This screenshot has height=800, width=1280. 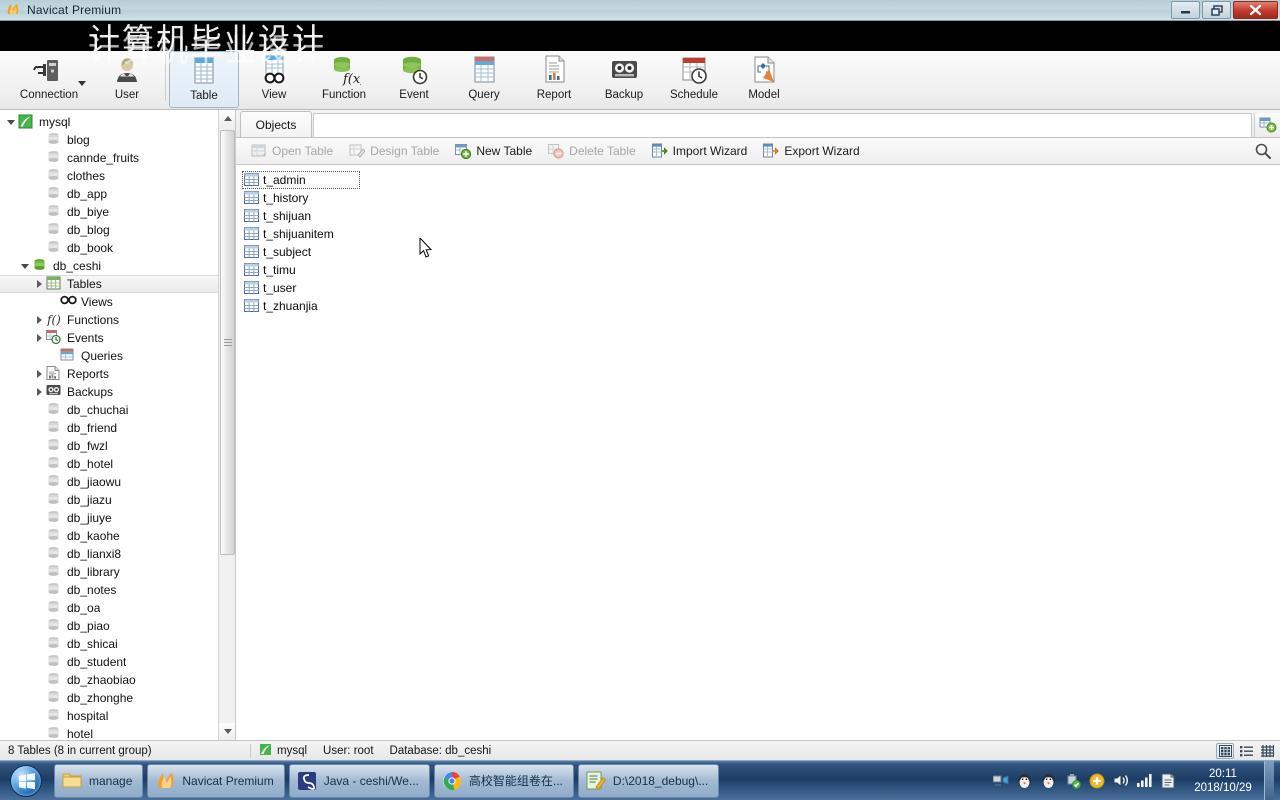 I want to click on tree-node-database-db_biye: db_biye, so click(x=117, y=212).